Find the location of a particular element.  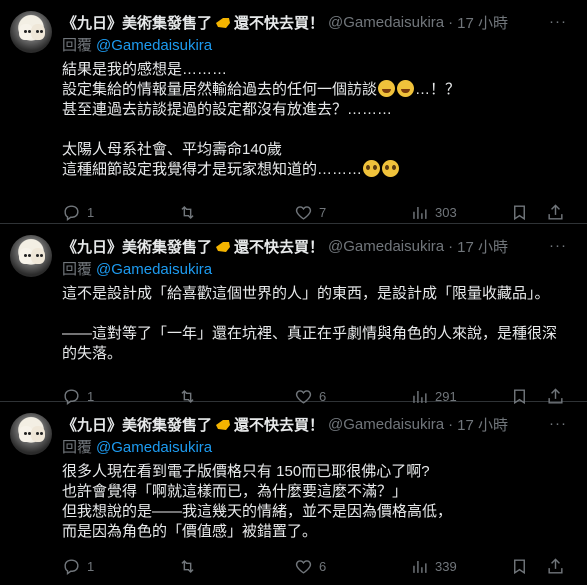

text-line: 設定集給的情報量居然輸給過去的任何一個訪談…！？ is located at coordinates (261, 89).